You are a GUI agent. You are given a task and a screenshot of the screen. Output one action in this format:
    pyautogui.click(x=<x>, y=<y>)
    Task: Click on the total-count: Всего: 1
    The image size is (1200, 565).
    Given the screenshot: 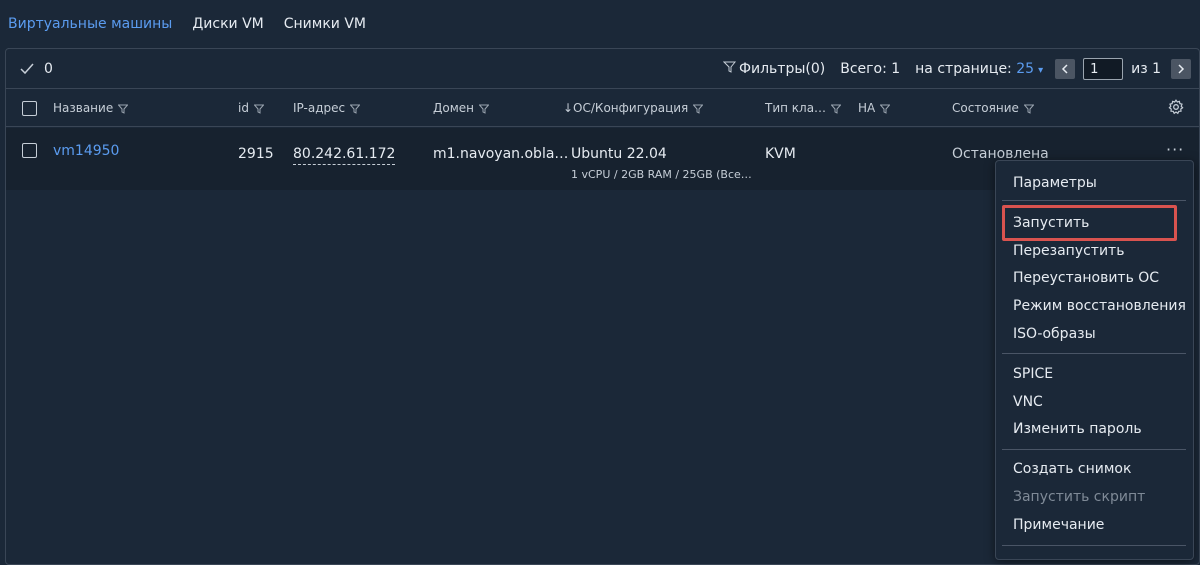 What is the action you would take?
    pyautogui.click(x=870, y=69)
    